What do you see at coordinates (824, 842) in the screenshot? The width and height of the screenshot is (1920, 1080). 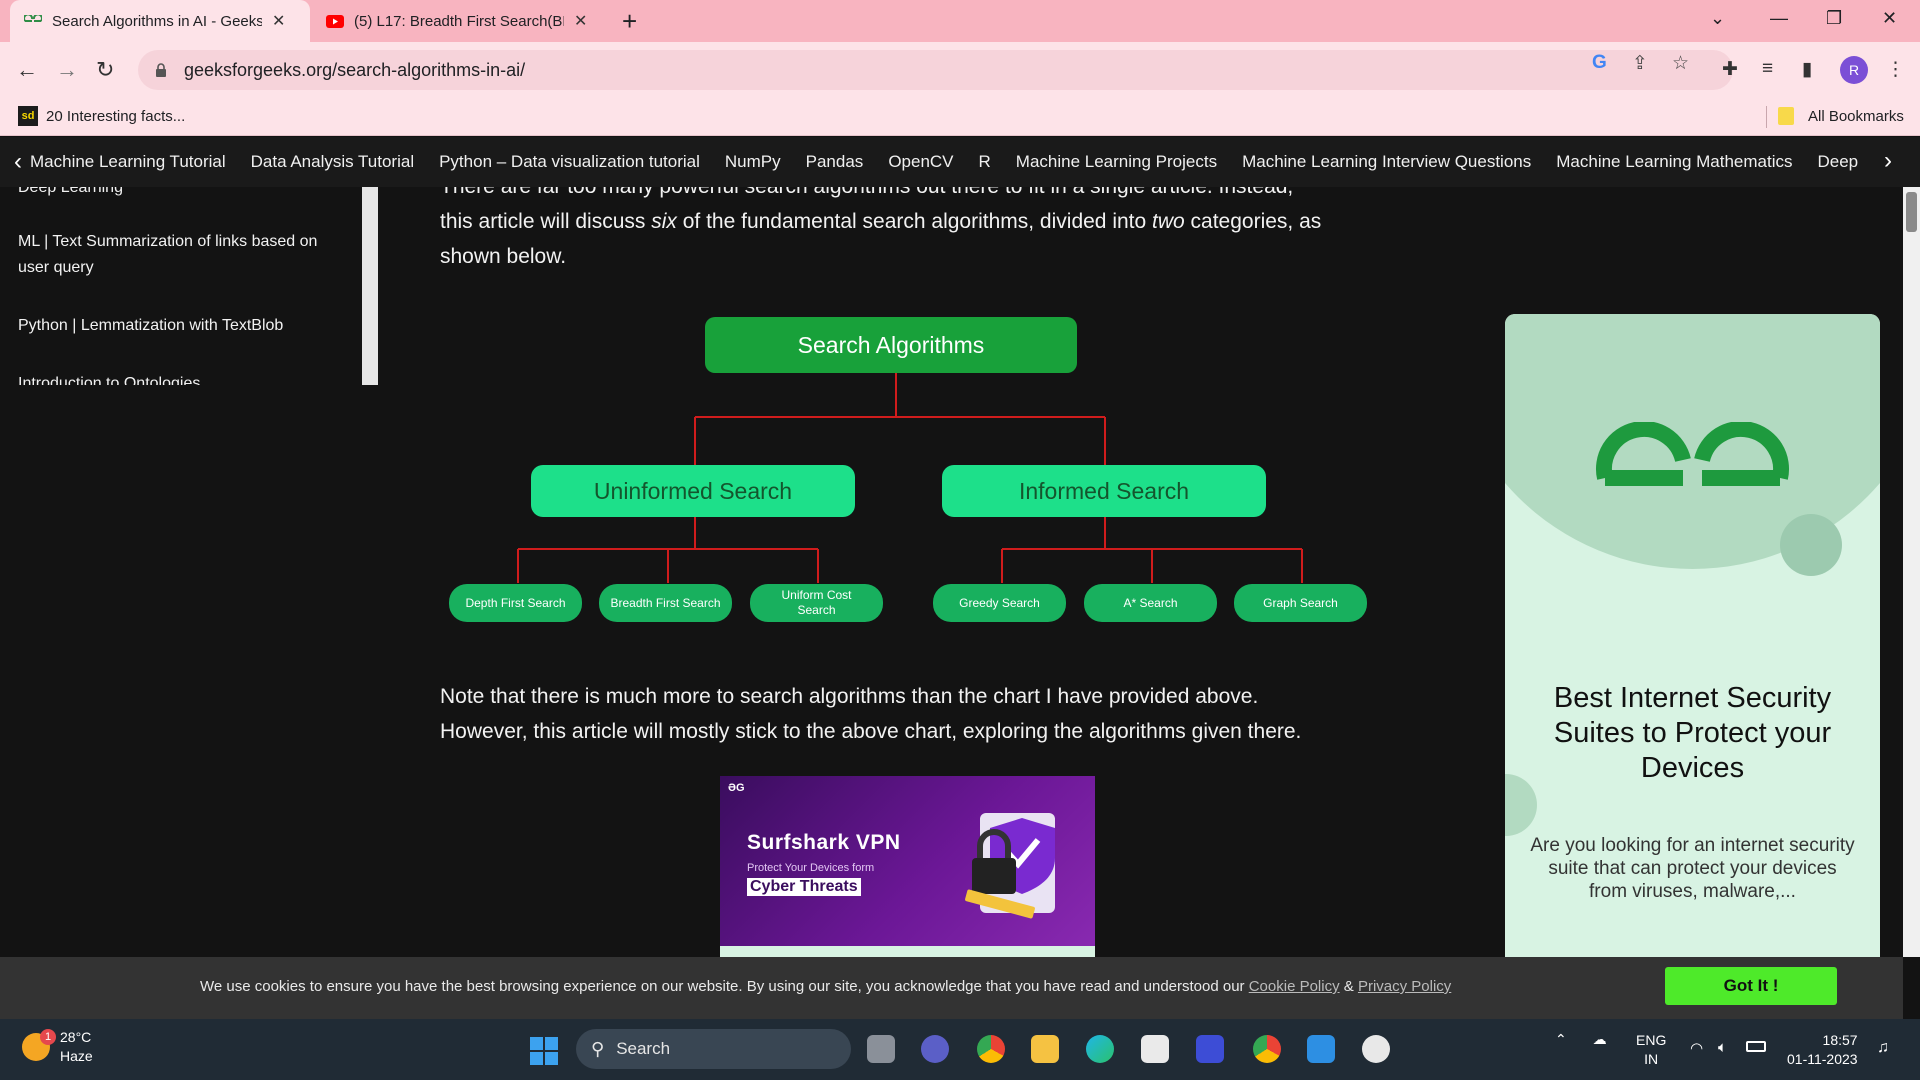 I see `ad-title: Surfshark VPN` at bounding box center [824, 842].